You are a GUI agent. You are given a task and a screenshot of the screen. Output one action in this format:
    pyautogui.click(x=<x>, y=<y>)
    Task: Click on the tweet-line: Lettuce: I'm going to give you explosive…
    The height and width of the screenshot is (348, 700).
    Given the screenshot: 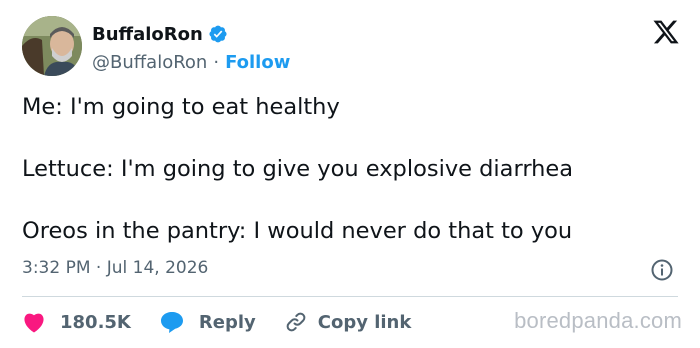 What is the action you would take?
    pyautogui.click(x=298, y=169)
    